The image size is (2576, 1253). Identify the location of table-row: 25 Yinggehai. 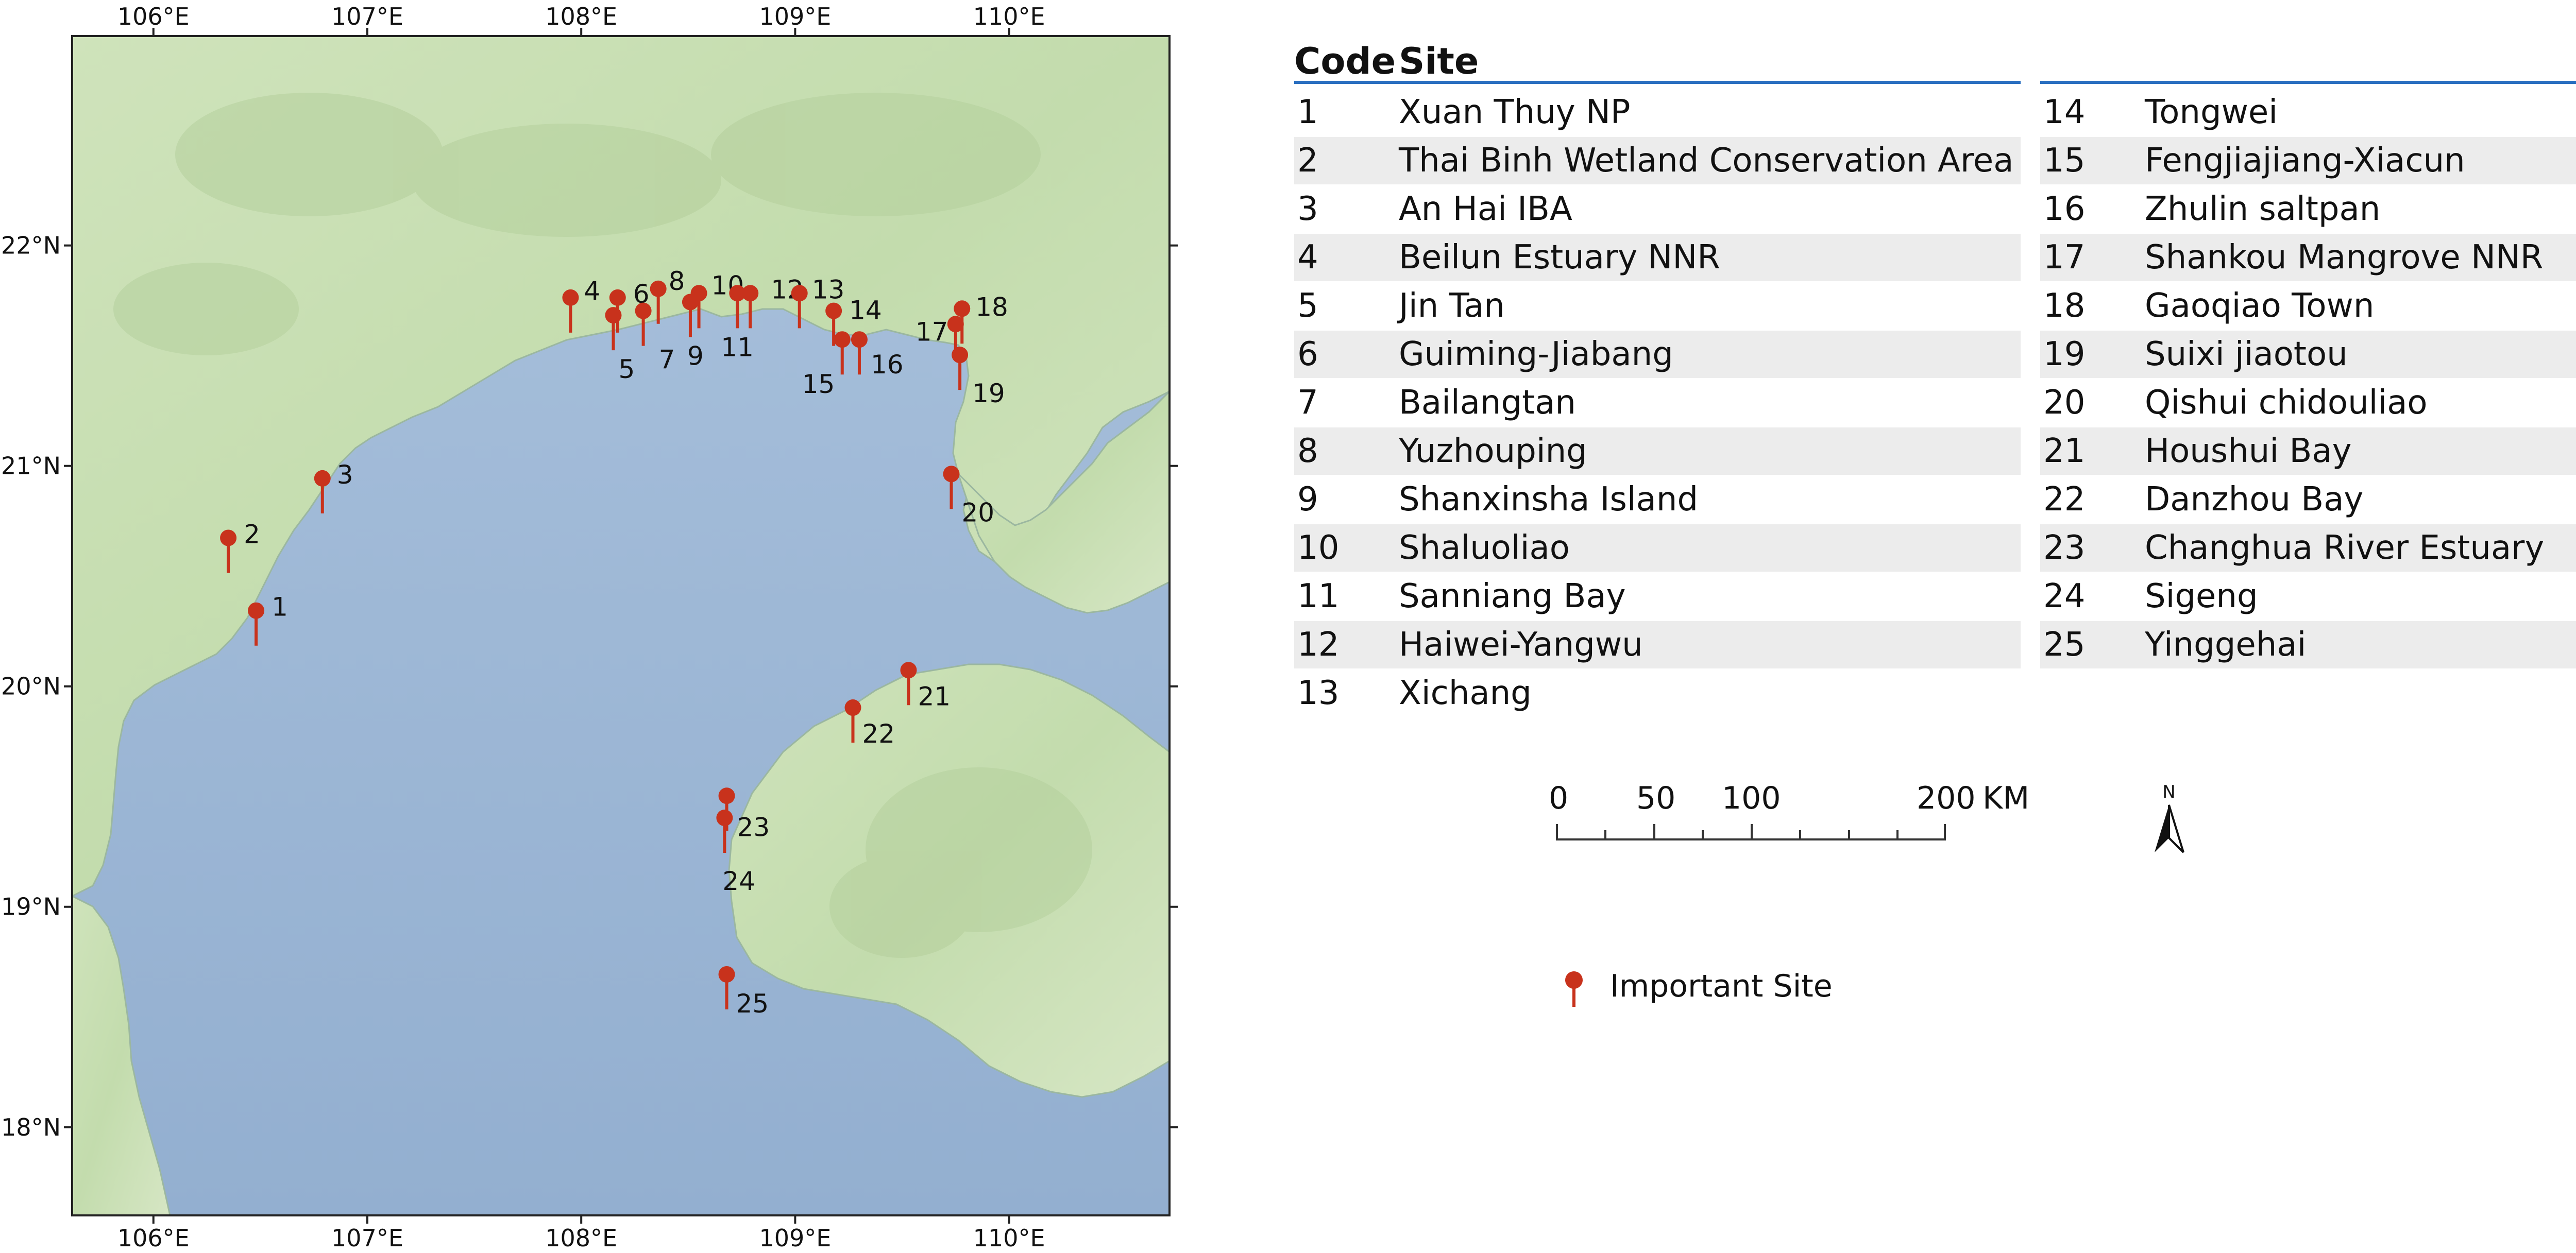
(2308, 644).